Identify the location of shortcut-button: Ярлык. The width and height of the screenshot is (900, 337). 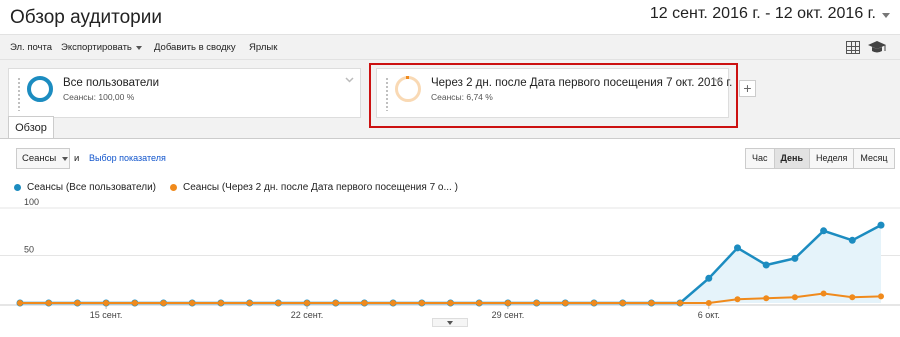
(263, 47).